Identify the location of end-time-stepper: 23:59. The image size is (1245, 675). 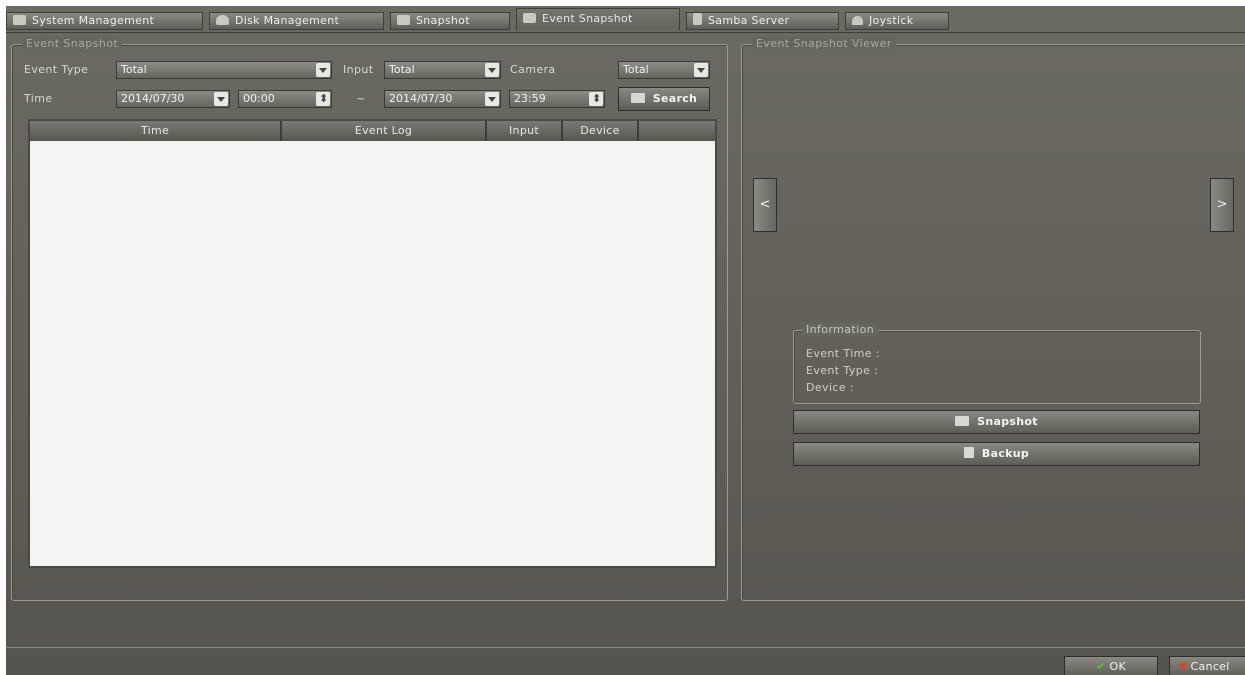
(557, 99).